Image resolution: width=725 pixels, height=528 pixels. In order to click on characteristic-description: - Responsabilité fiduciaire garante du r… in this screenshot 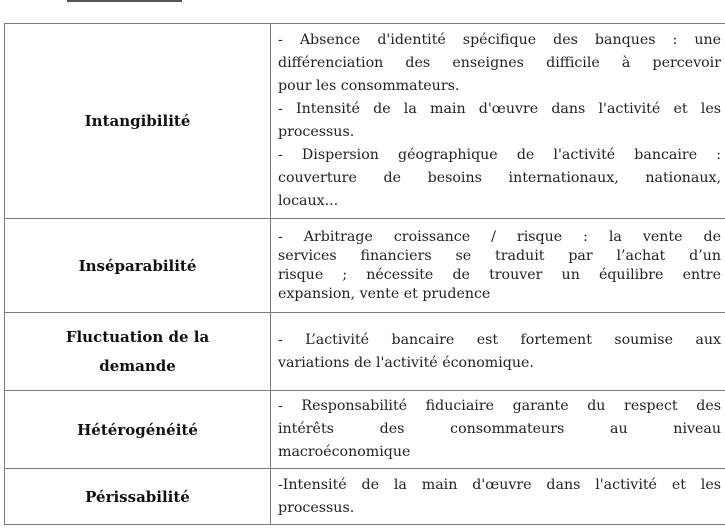, I will do `click(497, 429)`.